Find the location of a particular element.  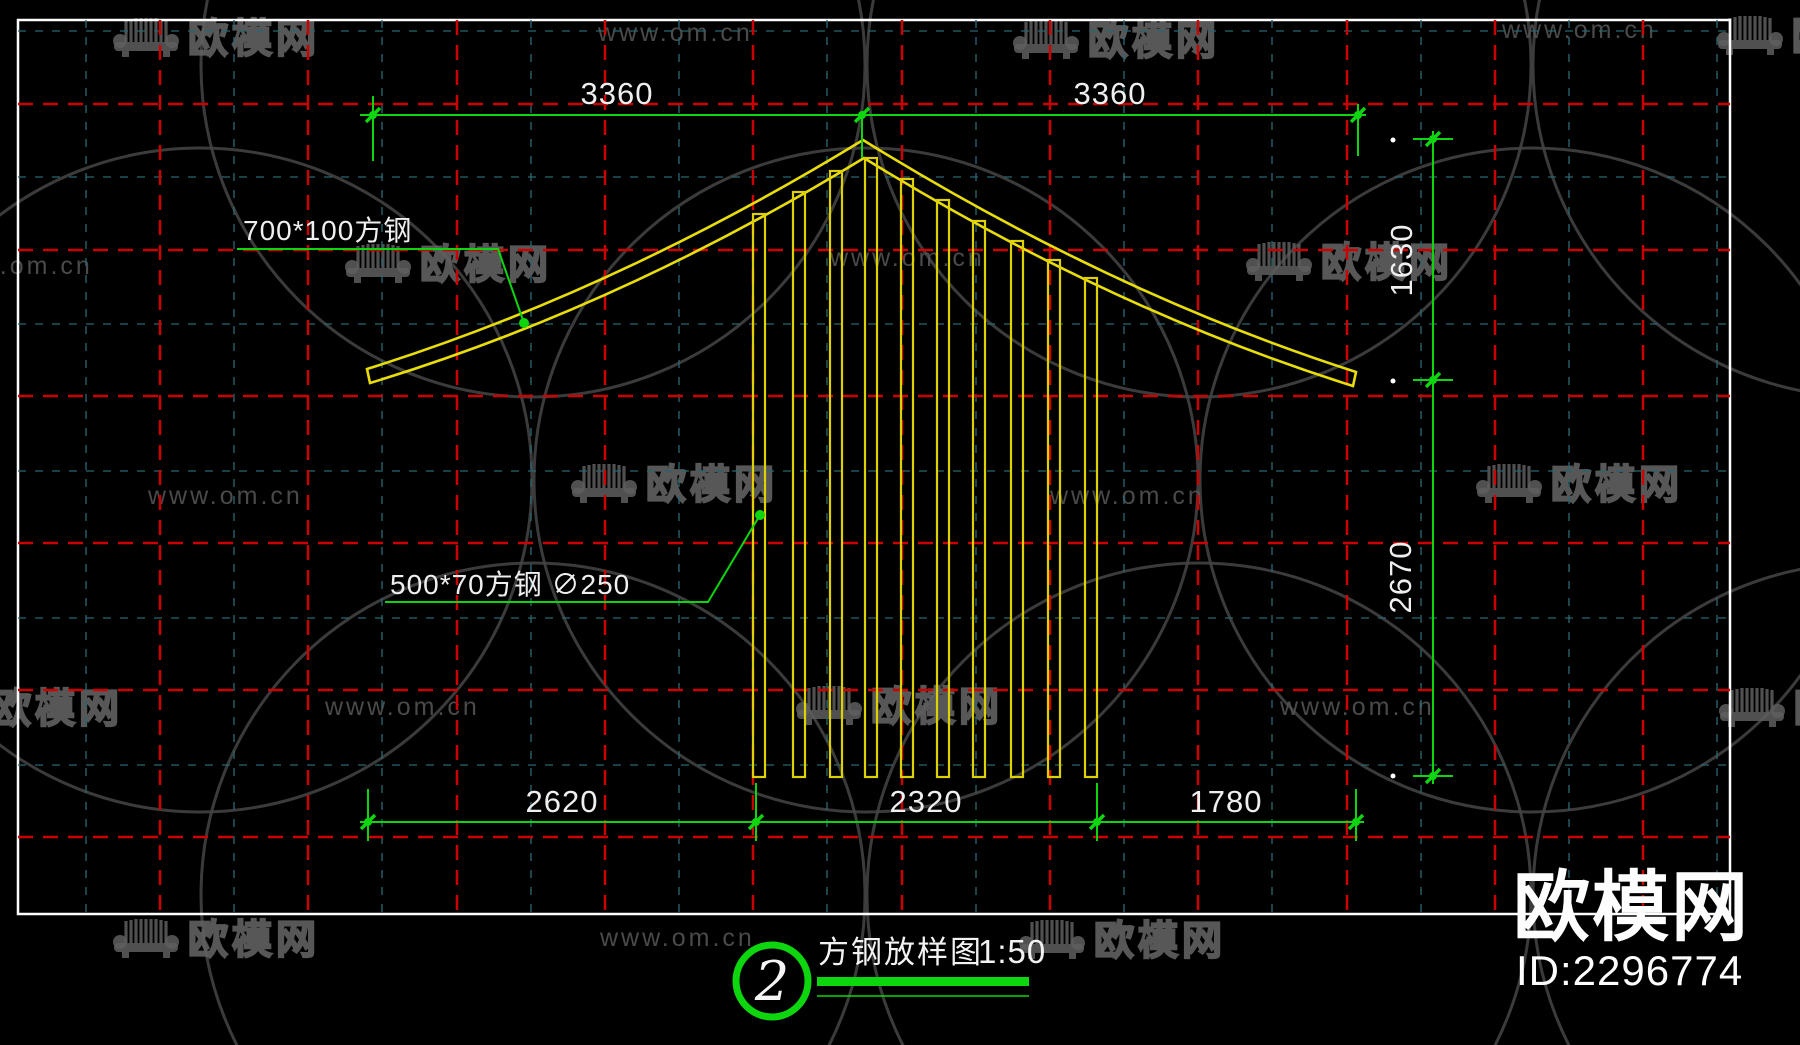

dim-right-upper: 1630 is located at coordinates (1401, 260).